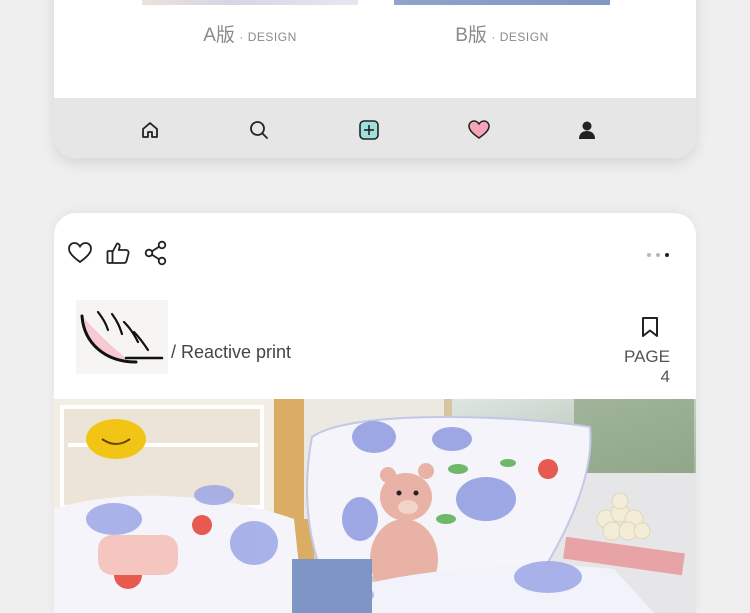 This screenshot has width=750, height=613. I want to click on carousel-indicator, so click(658, 255).